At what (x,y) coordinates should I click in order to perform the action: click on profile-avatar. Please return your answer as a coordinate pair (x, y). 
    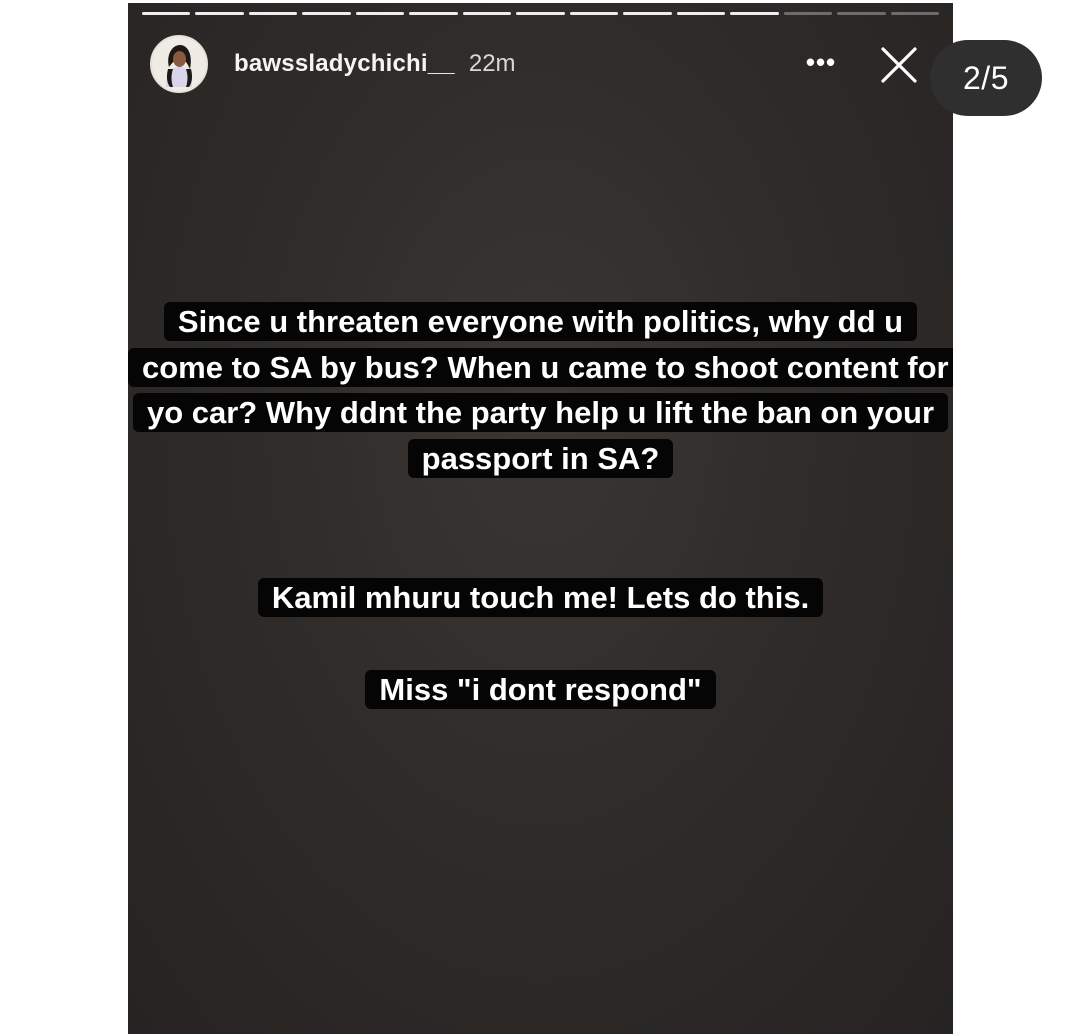
    Looking at the image, I should click on (179, 64).